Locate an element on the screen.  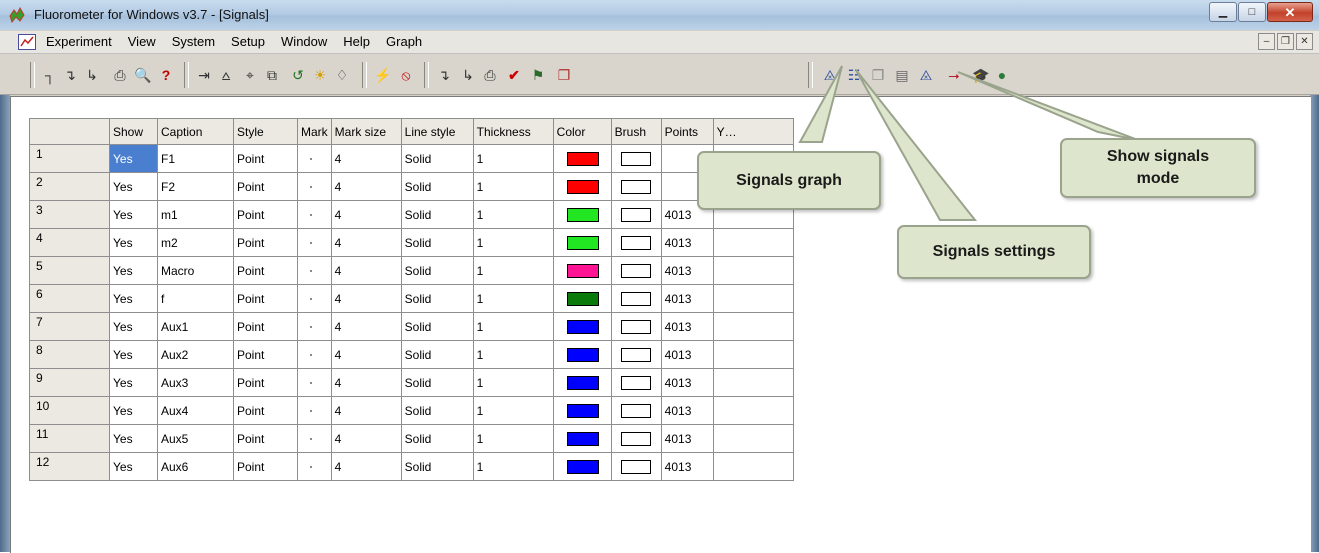
menu-system: System is located at coordinates (193, 41).